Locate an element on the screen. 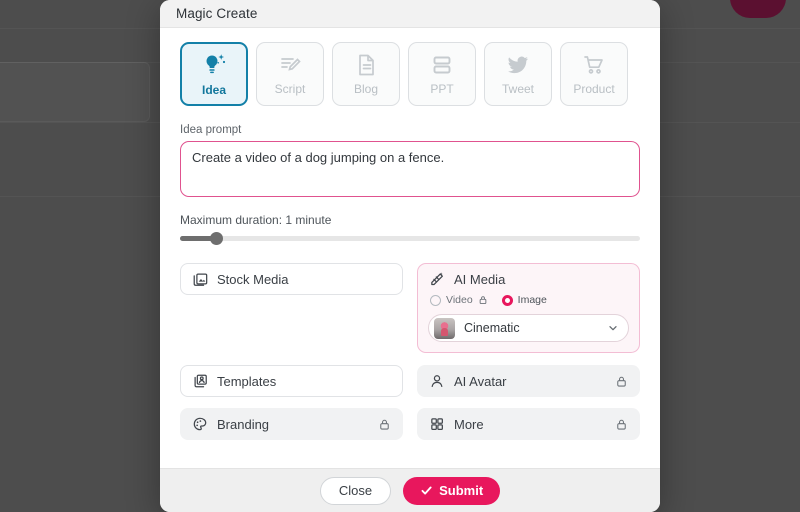 The image size is (800, 512). document-icon is located at coordinates (366, 65).